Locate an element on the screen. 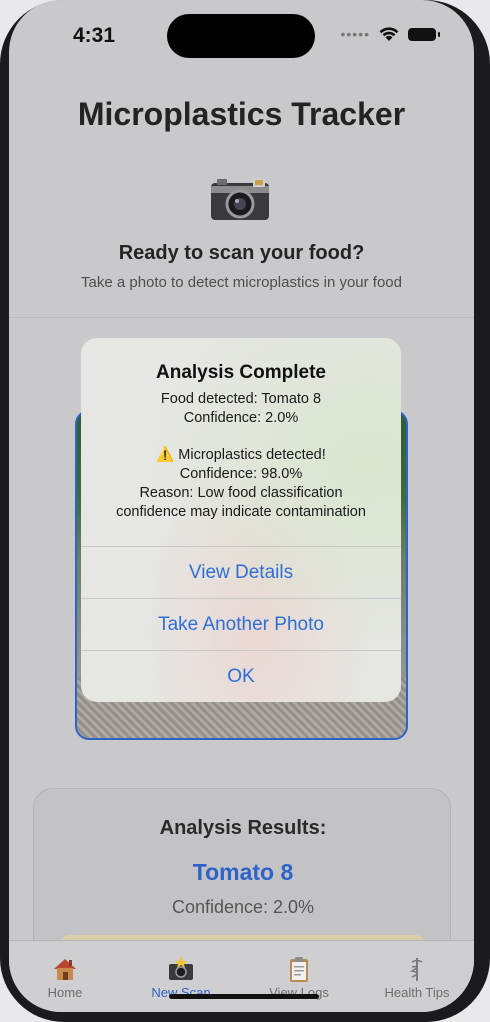 The height and width of the screenshot is (1022, 490). tab-health-tips: Health Tips is located at coordinates (417, 977).